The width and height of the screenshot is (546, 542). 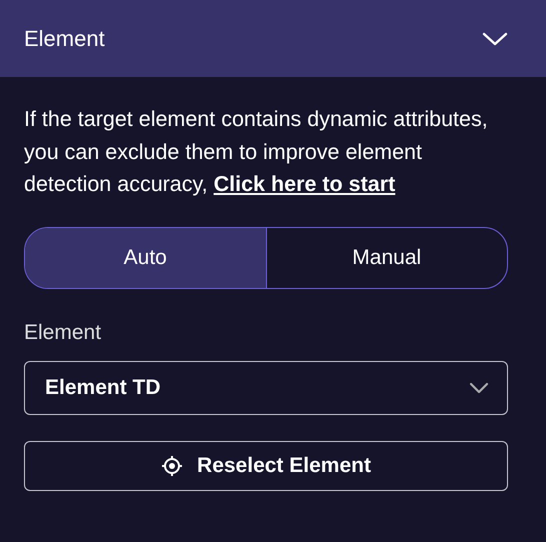 I want to click on description-text: If the target element contains dynamic attributes, you can exclude them to improve element detection accuracy, Click here to start, so click(x=256, y=152).